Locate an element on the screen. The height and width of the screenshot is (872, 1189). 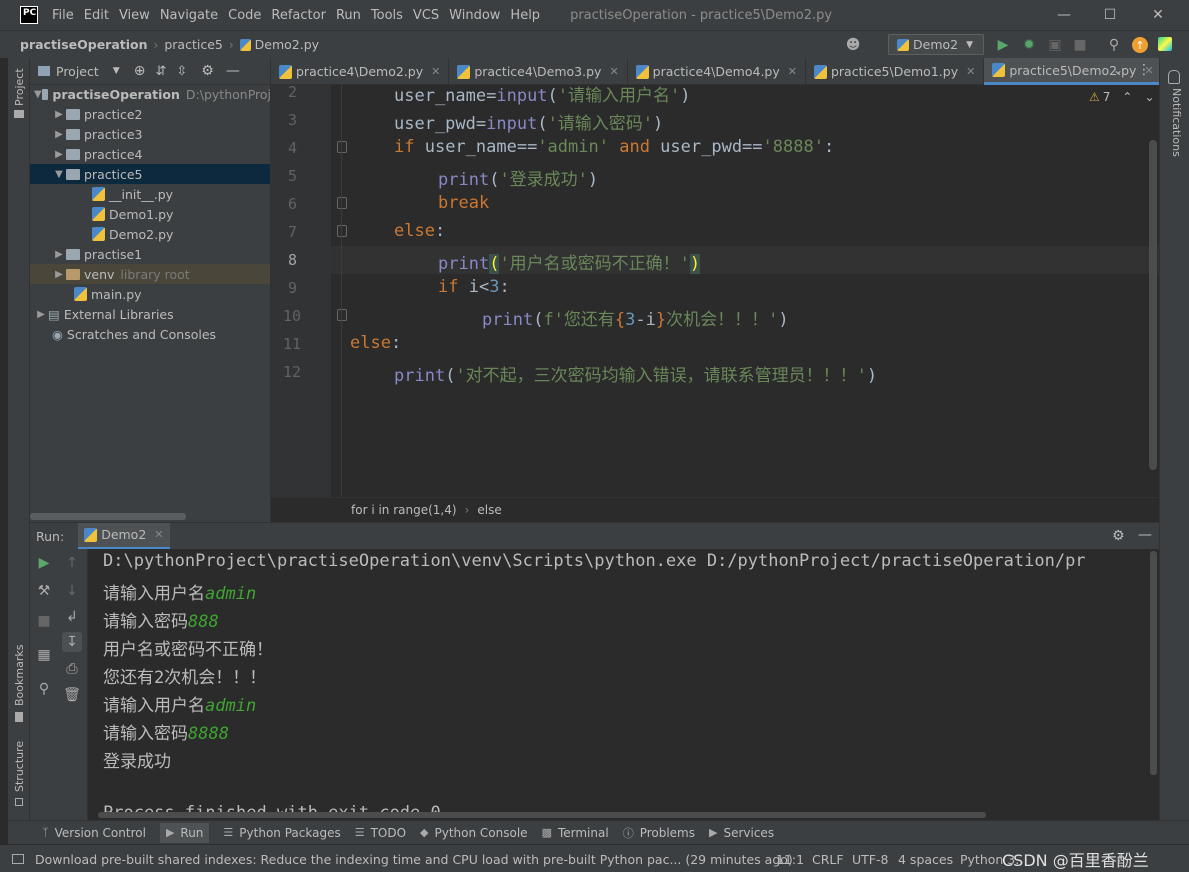
notifications-tool-label: Notifications is located at coordinates (1176, 122).